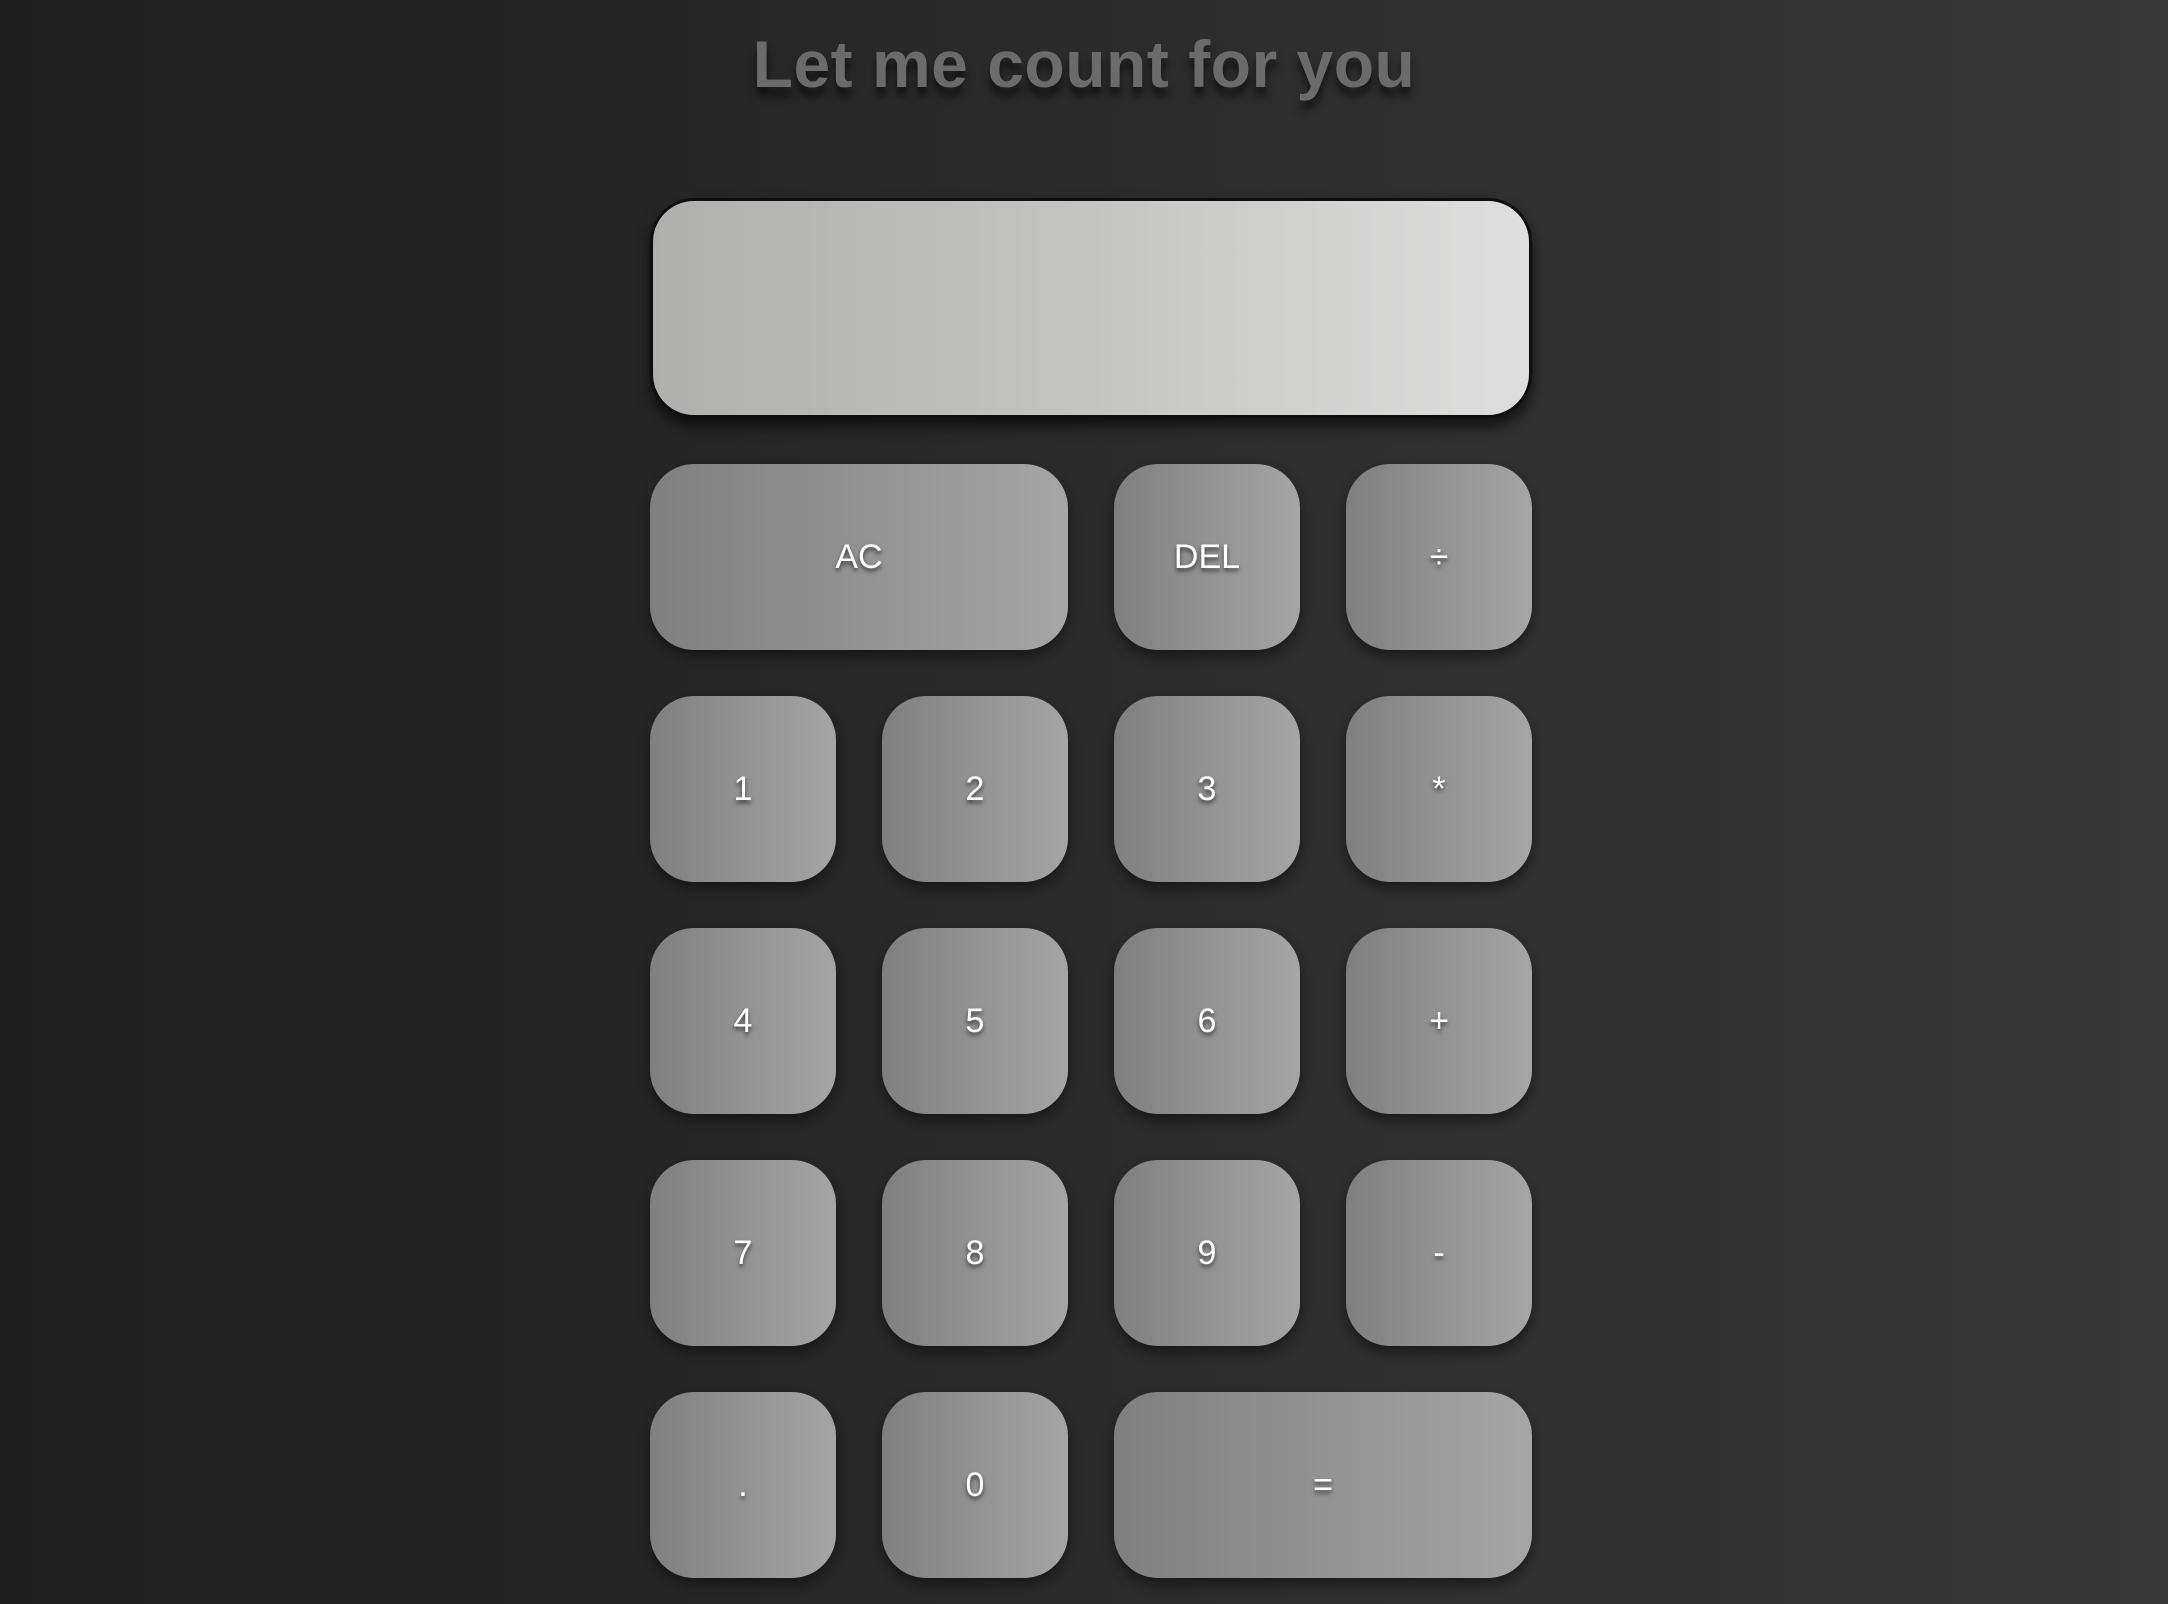 This screenshot has width=2168, height=1604. What do you see at coordinates (1207, 789) in the screenshot?
I see `digit-3-button: 3` at bounding box center [1207, 789].